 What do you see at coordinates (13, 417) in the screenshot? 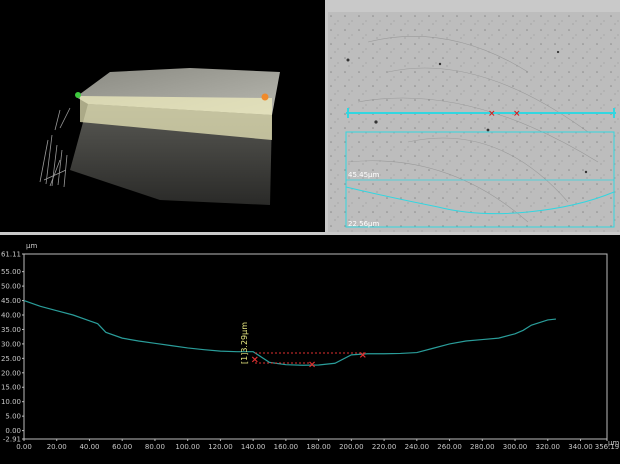
I see `y-tick-label: 5.00` at bounding box center [13, 417].